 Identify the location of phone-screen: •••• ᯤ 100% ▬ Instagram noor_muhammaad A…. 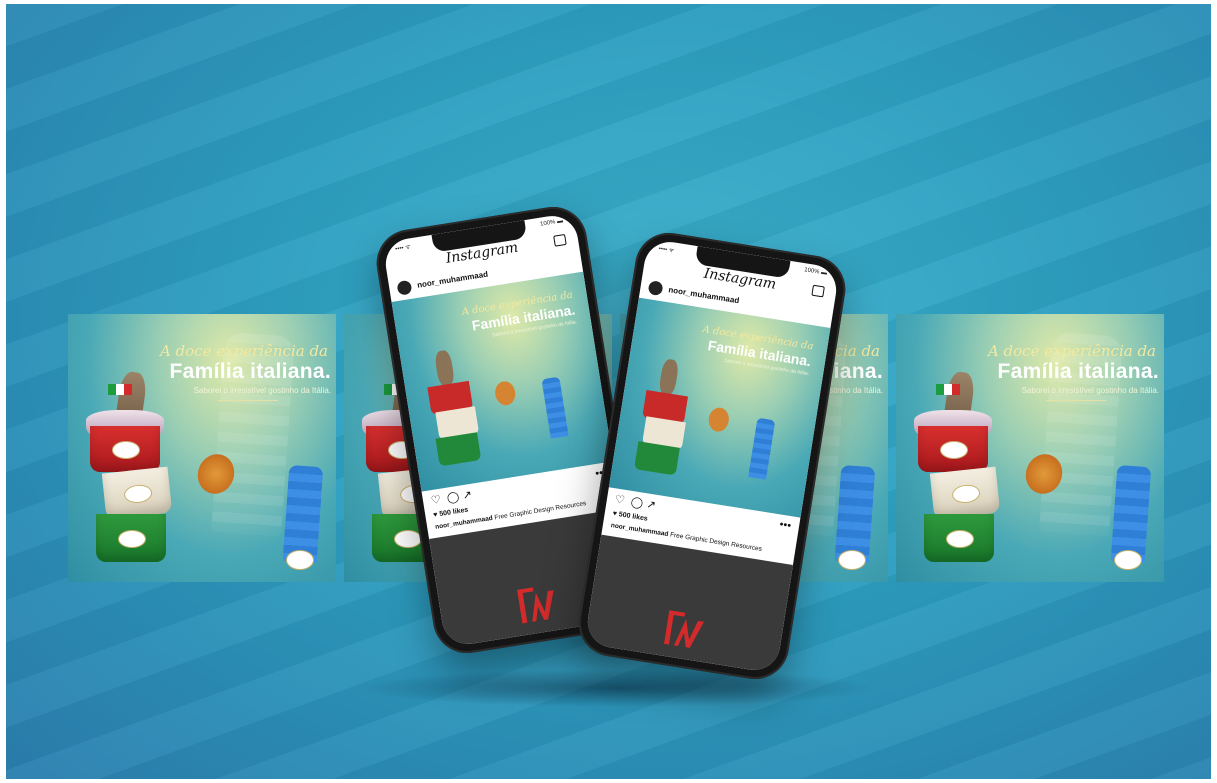
(712, 456).